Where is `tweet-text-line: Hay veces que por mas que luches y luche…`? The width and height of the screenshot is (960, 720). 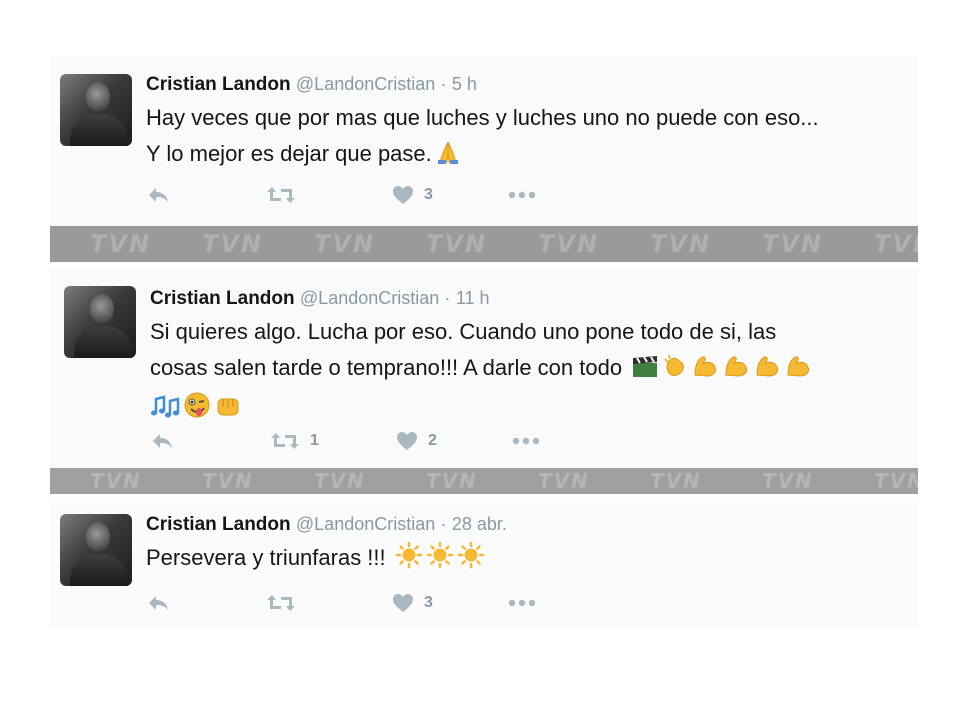
tweet-text-line: Hay veces que por mas que luches y luche… is located at coordinates (482, 117).